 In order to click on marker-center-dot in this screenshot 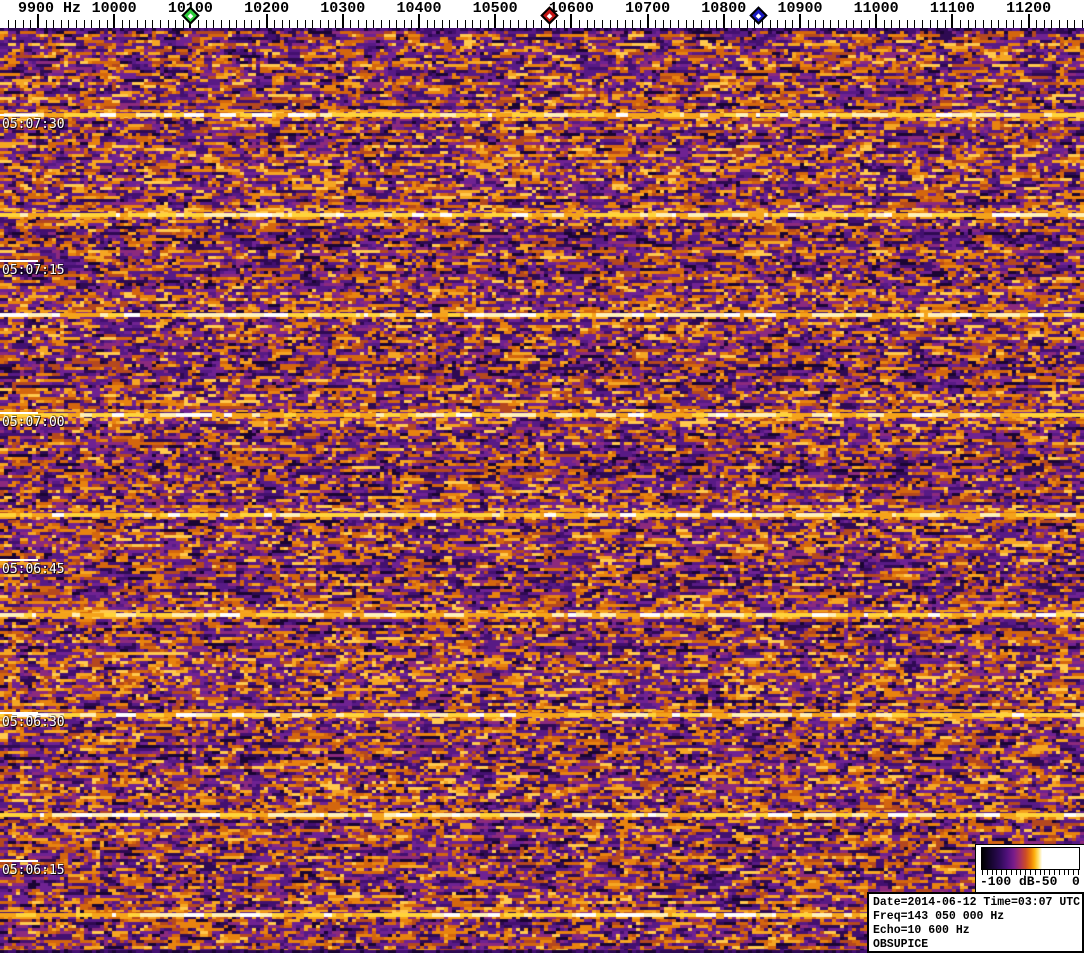, I will do `click(758, 15)`.